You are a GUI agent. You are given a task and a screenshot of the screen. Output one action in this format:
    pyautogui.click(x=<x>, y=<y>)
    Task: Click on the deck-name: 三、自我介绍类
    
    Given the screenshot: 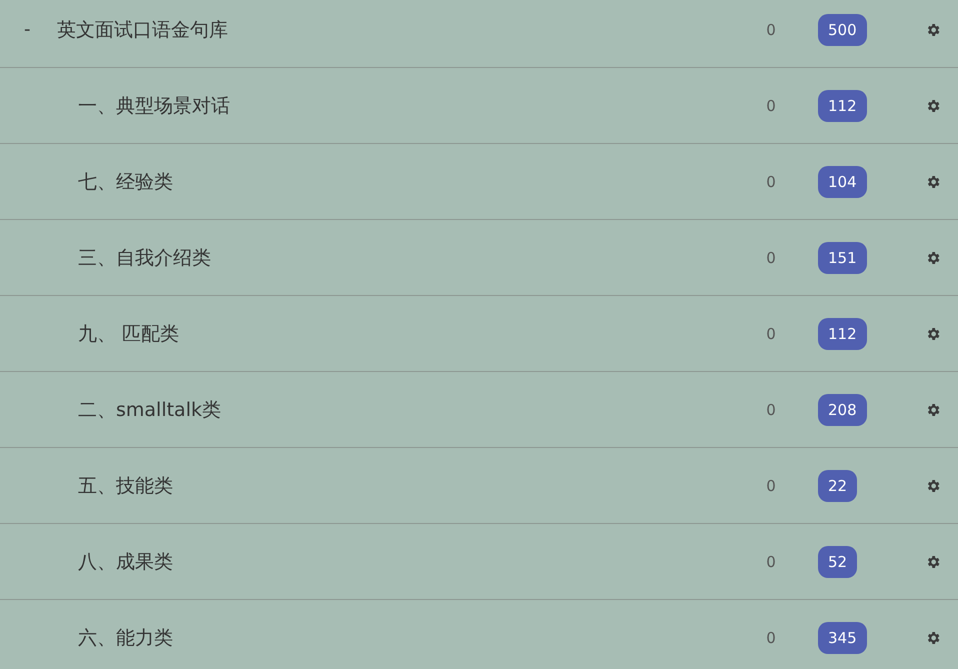 What is the action you would take?
    pyautogui.click(x=144, y=257)
    